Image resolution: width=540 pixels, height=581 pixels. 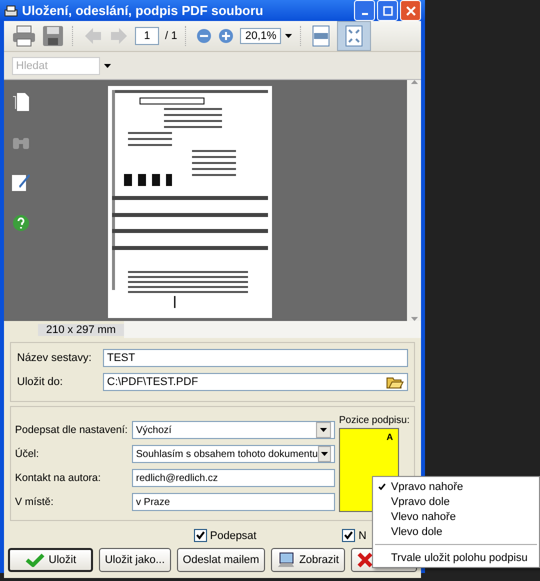 I want to click on action-button: Odeslat mailem, so click(x=221, y=560).